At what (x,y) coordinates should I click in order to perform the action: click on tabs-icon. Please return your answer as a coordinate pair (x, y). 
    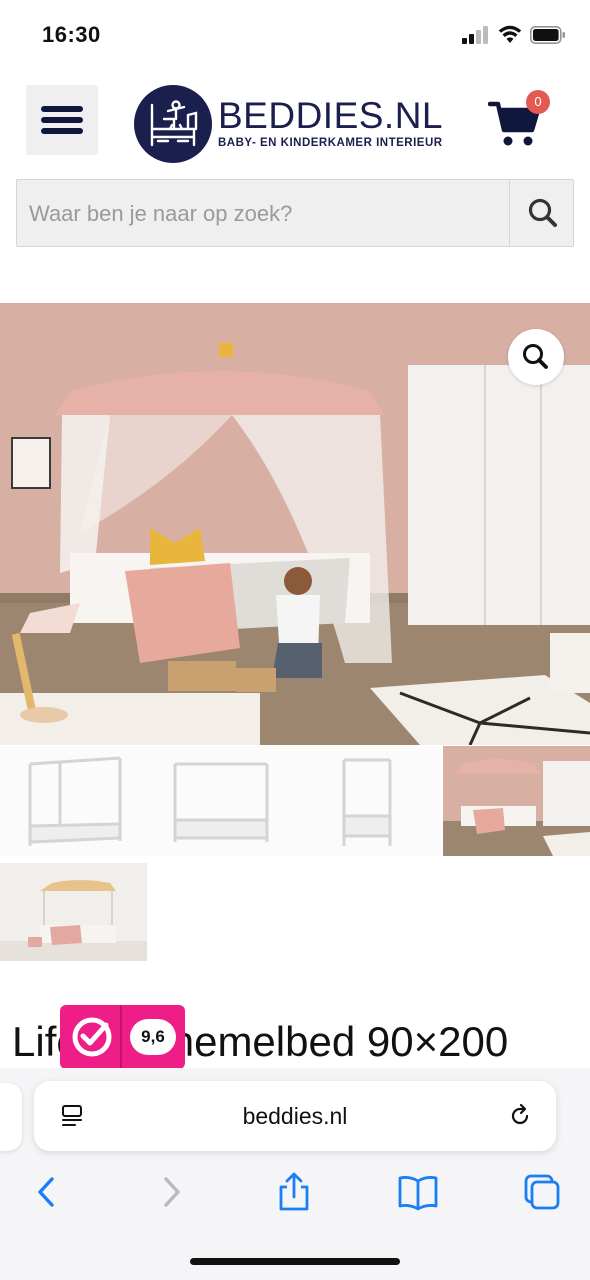
    Looking at the image, I should click on (542, 1192).